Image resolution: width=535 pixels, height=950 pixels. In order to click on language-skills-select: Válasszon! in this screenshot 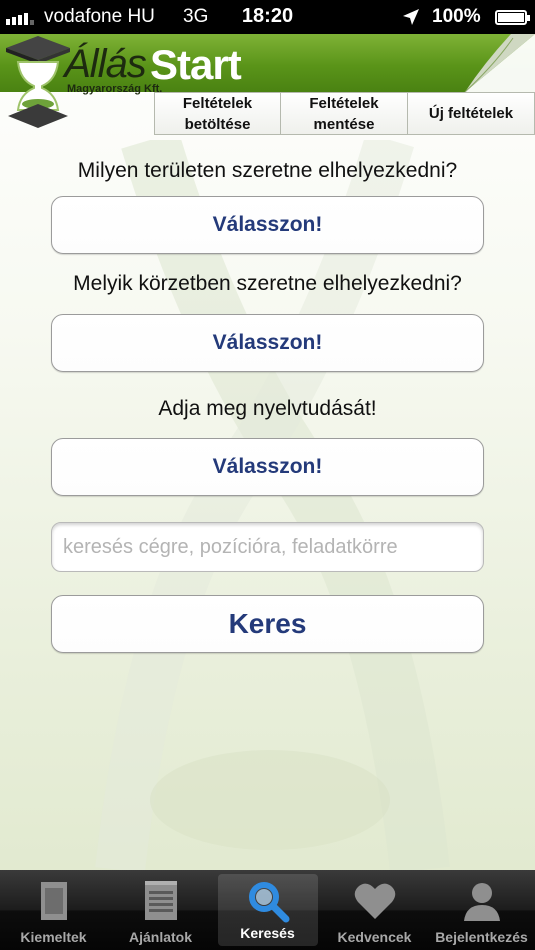, I will do `click(267, 467)`.